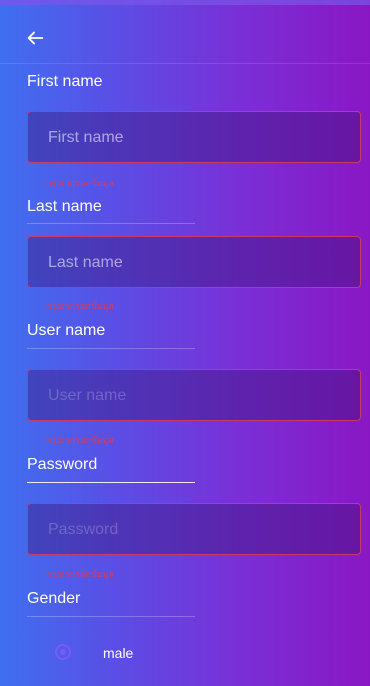  I want to click on radio-button-male, so click(63, 652).